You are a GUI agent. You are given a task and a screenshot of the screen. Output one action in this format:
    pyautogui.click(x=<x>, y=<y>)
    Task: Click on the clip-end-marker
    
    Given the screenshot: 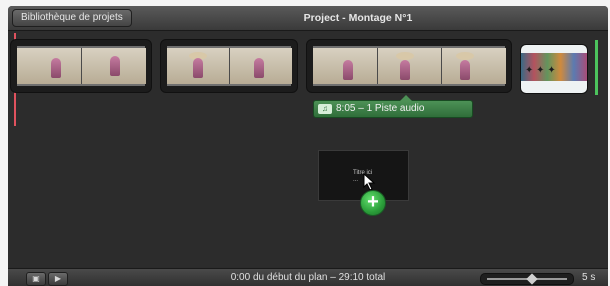 What is the action you would take?
    pyautogui.click(x=596, y=67)
    